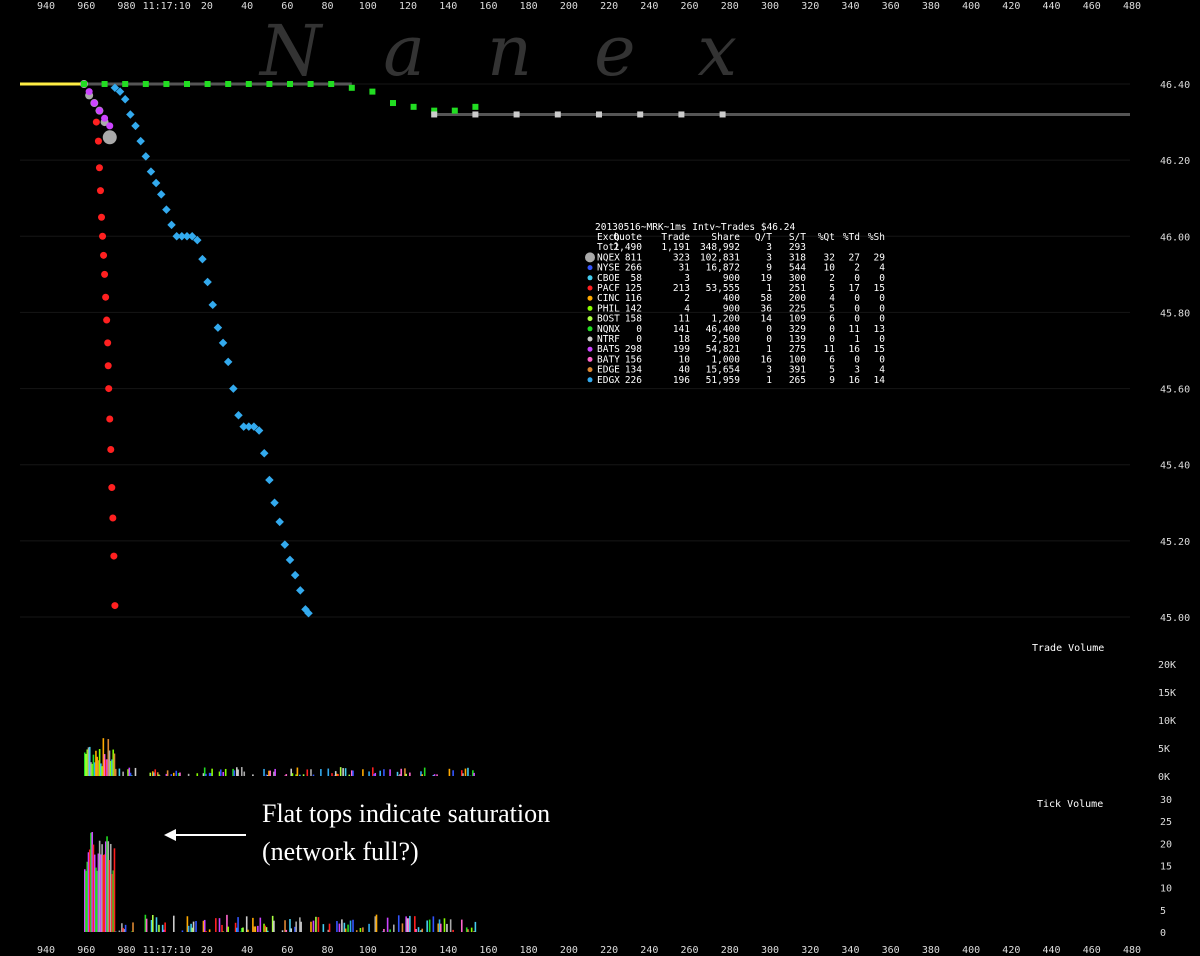 The image size is (1200, 956). I want to click on x-tick-label-top: 160, so click(488, 6).